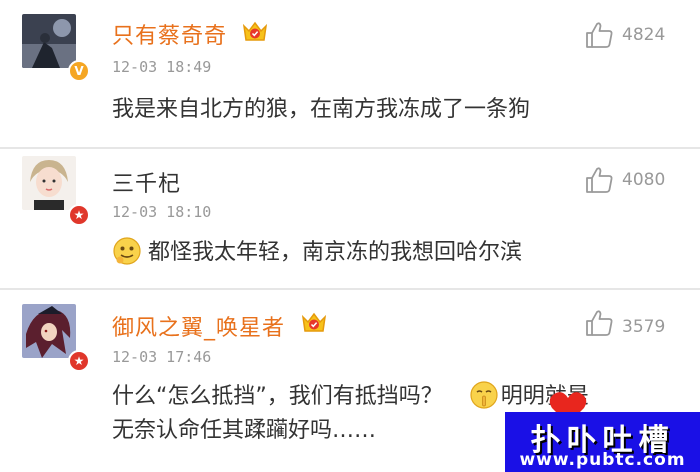  Describe the element at coordinates (644, 180) in the screenshot. I see `like-count: 4080` at that location.